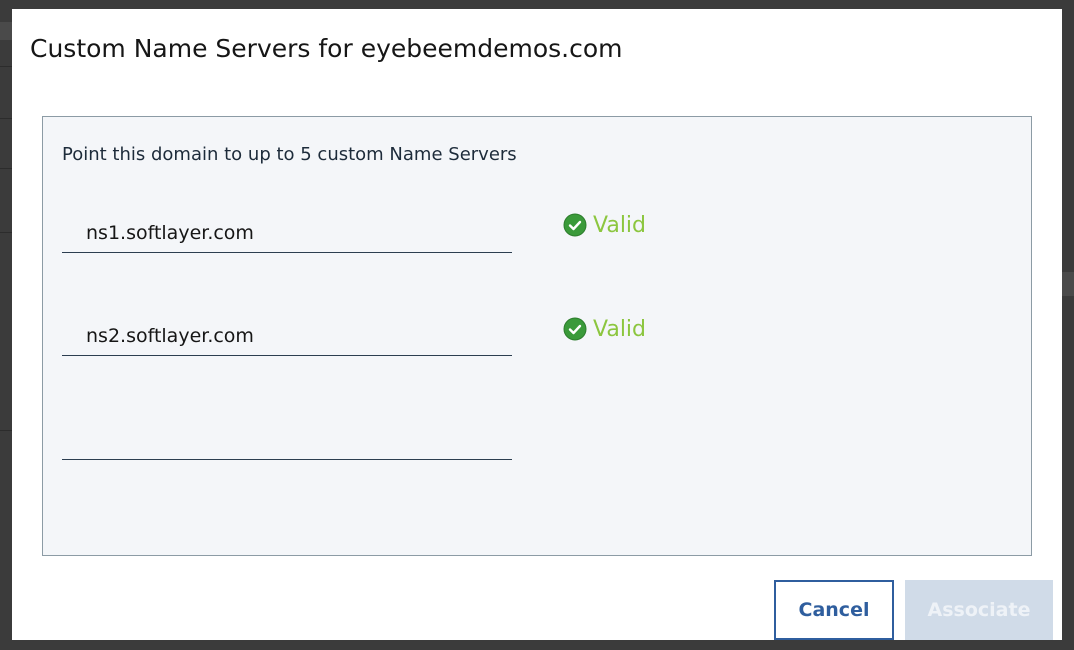 The height and width of the screenshot is (650, 1074). Describe the element at coordinates (979, 610) in the screenshot. I see `associate-button: Associate` at that location.